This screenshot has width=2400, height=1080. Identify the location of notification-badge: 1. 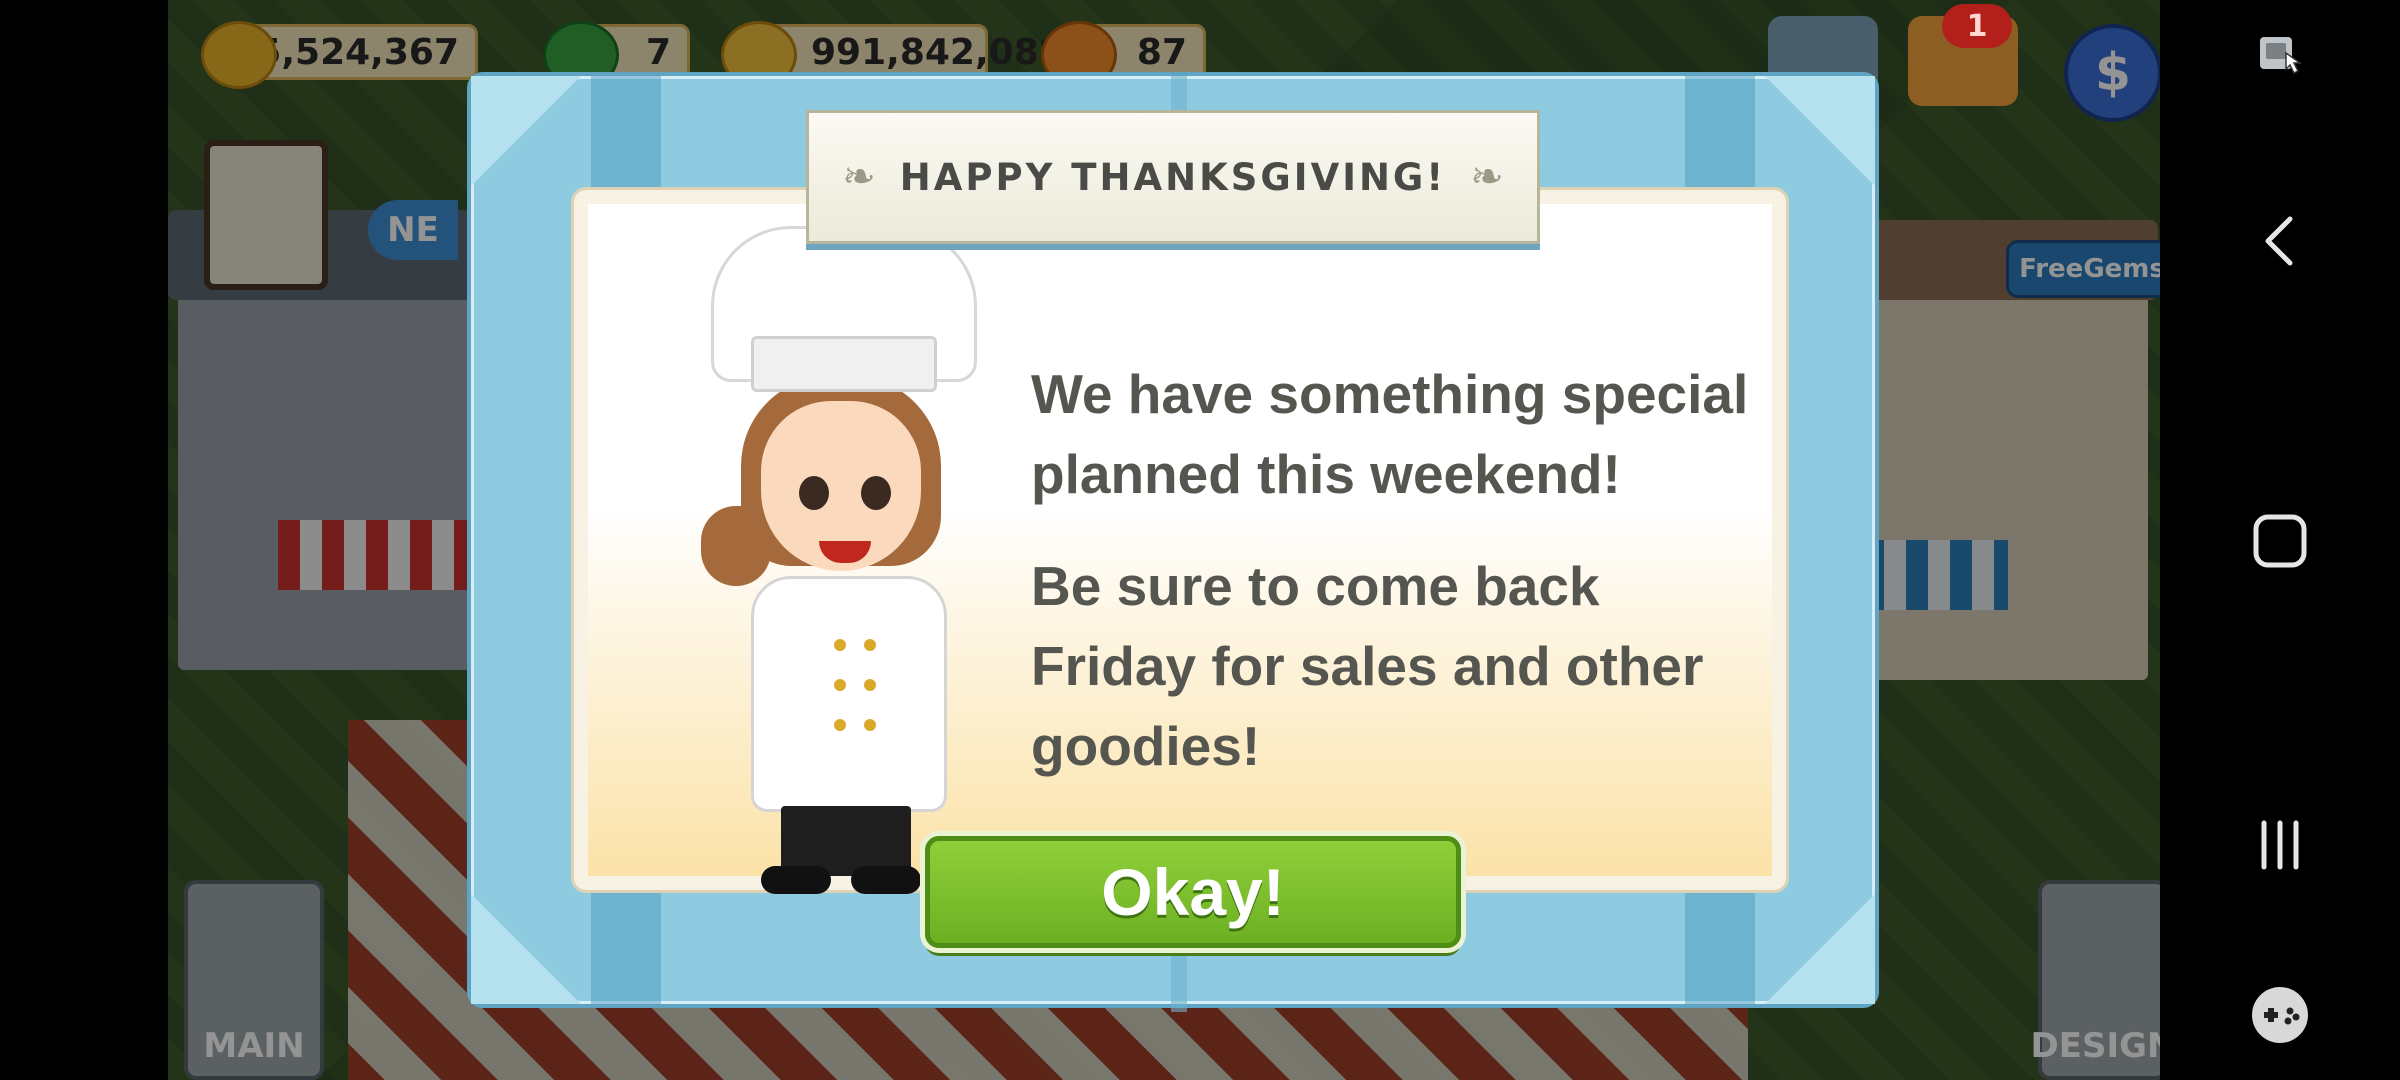
(1977, 26).